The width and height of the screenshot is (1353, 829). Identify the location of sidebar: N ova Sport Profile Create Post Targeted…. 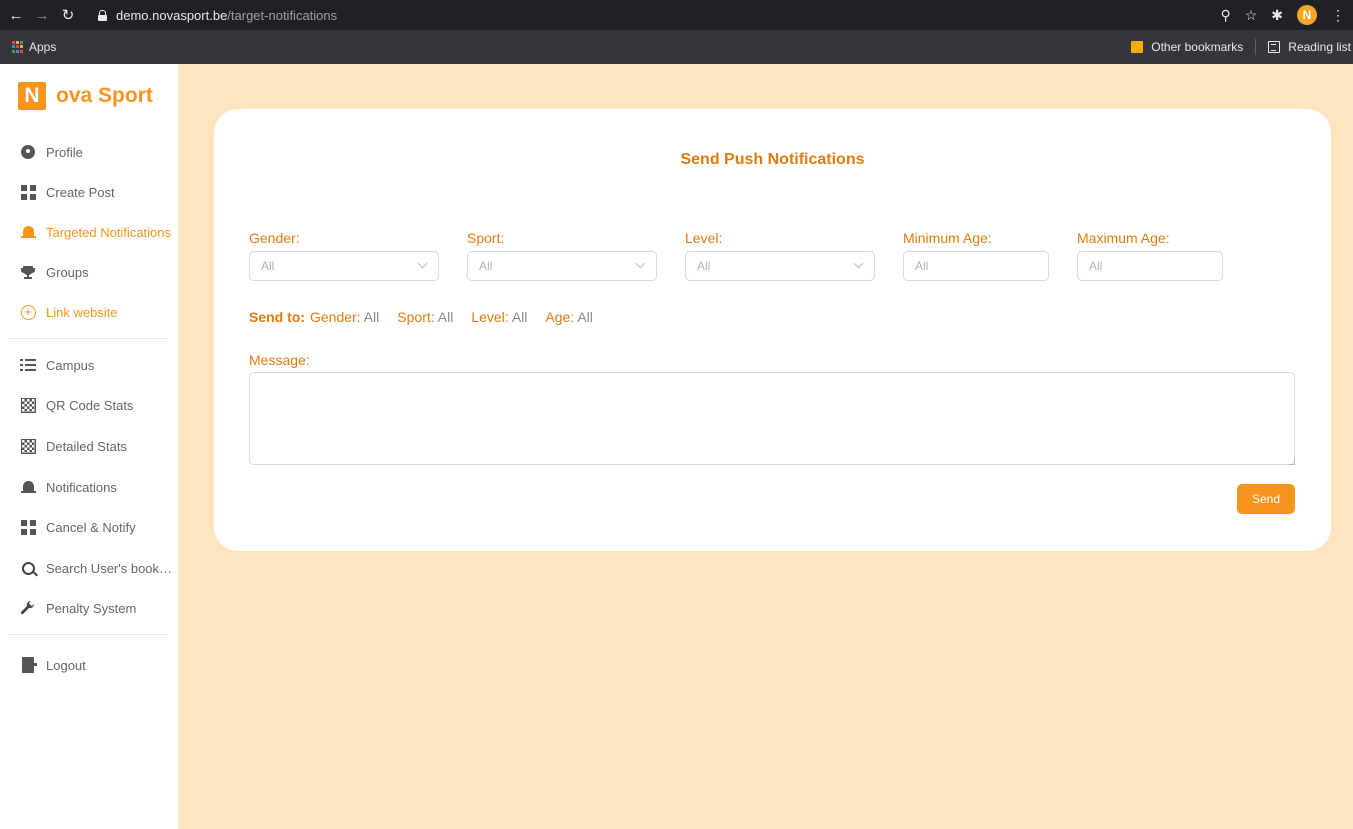
(89, 446).